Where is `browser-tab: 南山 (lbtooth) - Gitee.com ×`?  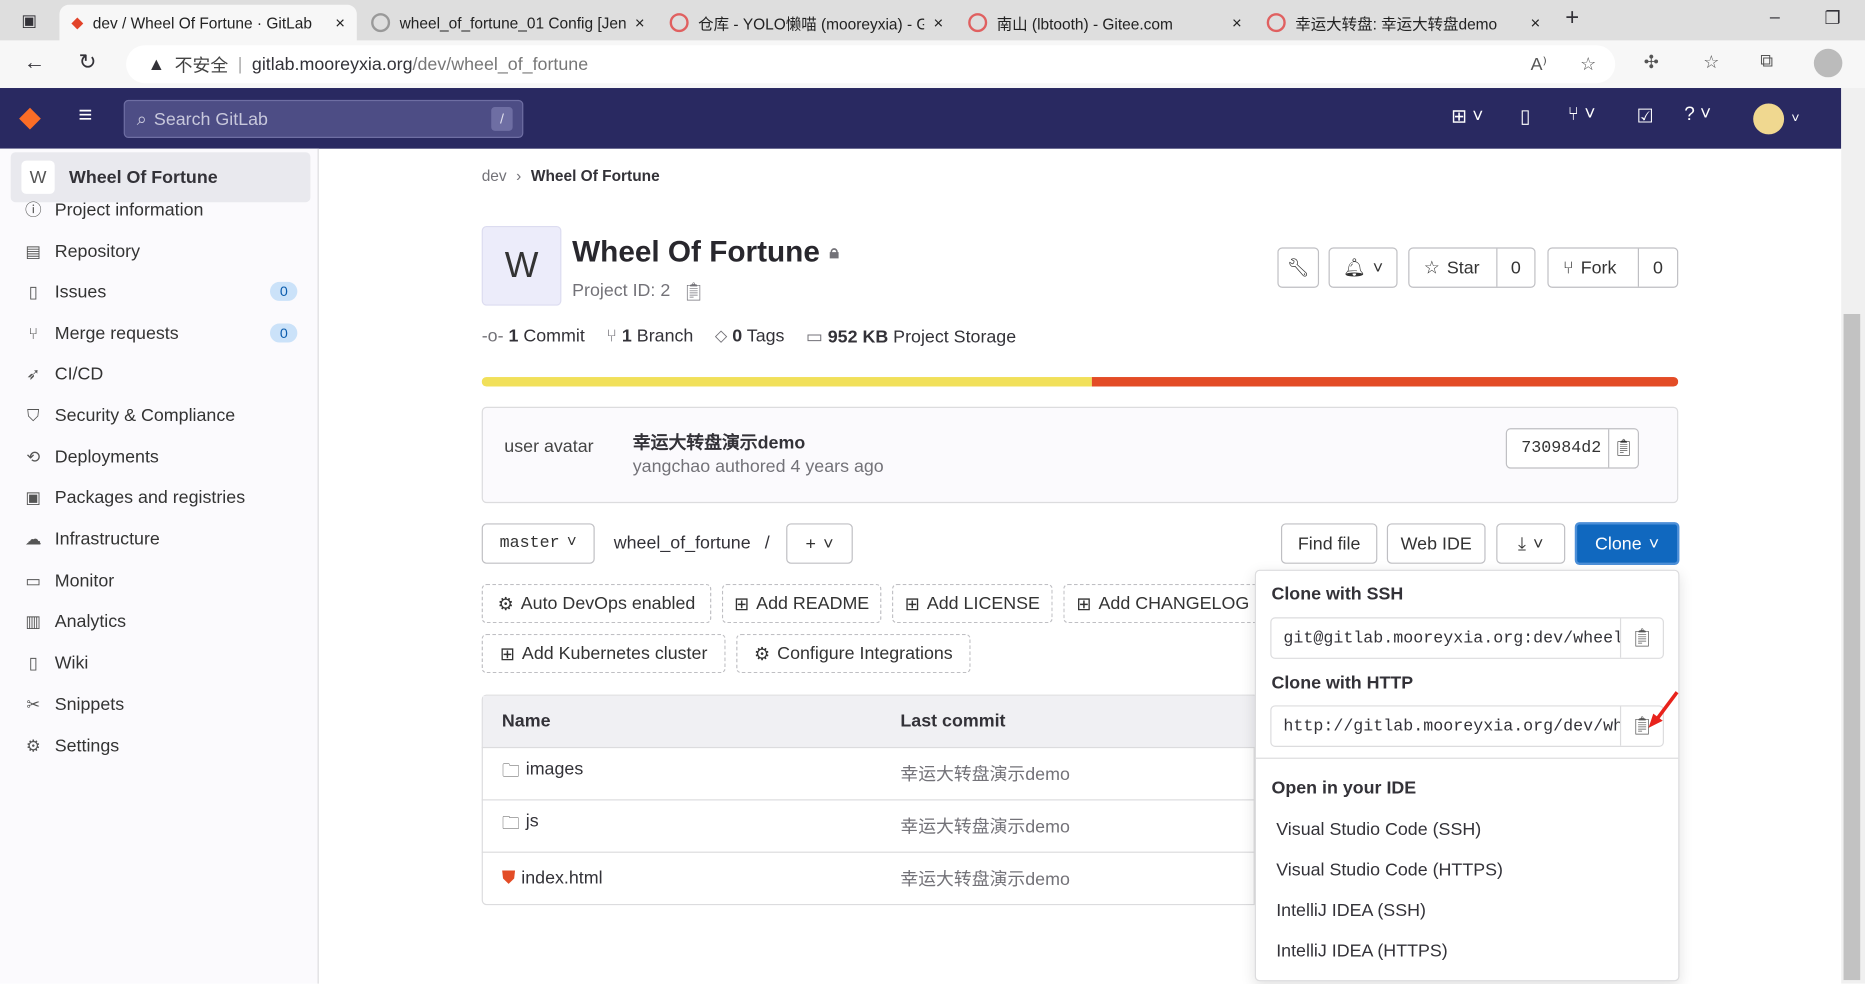
browser-tab: 南山 (lbtooth) - Gitee.com × is located at coordinates (1104, 23).